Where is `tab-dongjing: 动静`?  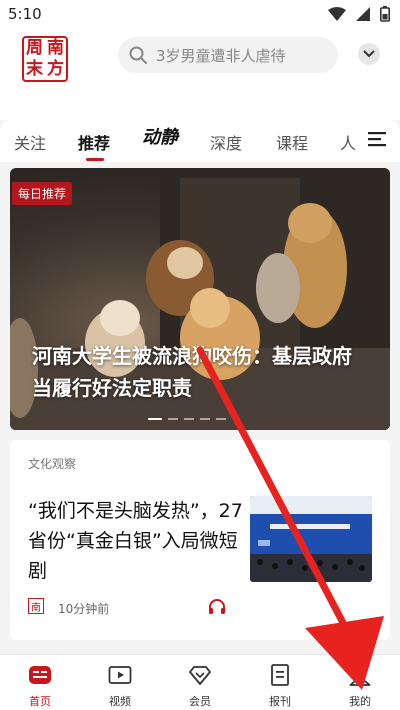
tab-dongjing: 动静 is located at coordinates (160, 136).